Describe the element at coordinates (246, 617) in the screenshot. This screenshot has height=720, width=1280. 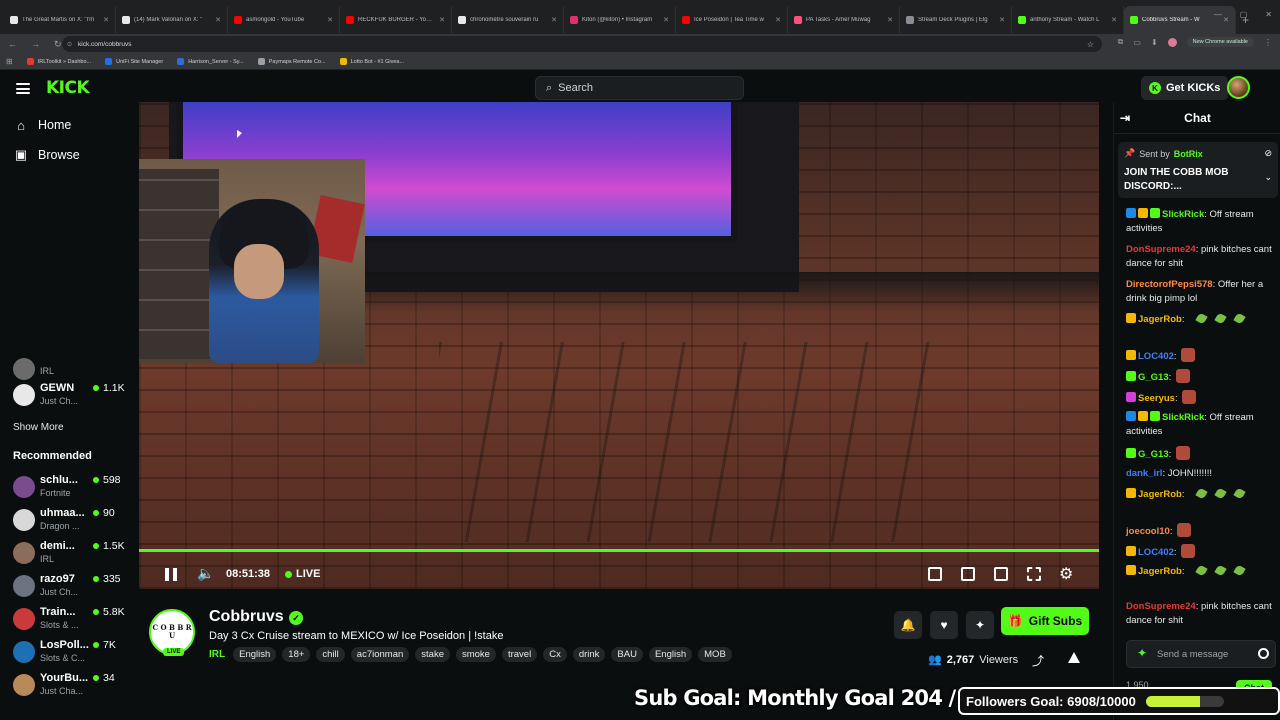
I see `streamer-name: Cobbruvs` at that location.